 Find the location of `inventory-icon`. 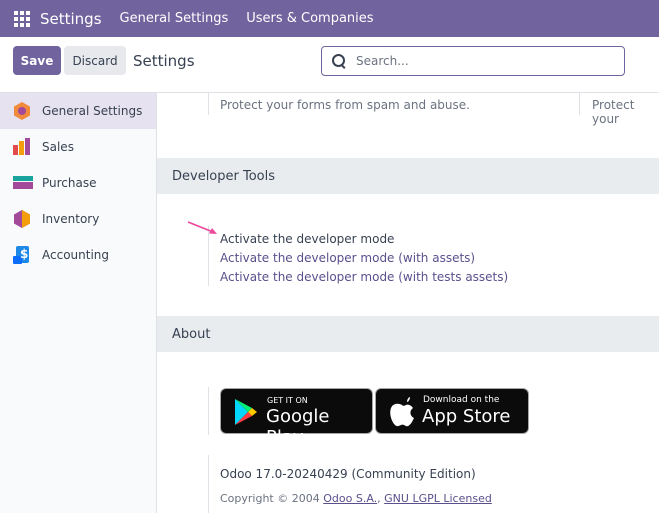

inventory-icon is located at coordinates (22, 219).